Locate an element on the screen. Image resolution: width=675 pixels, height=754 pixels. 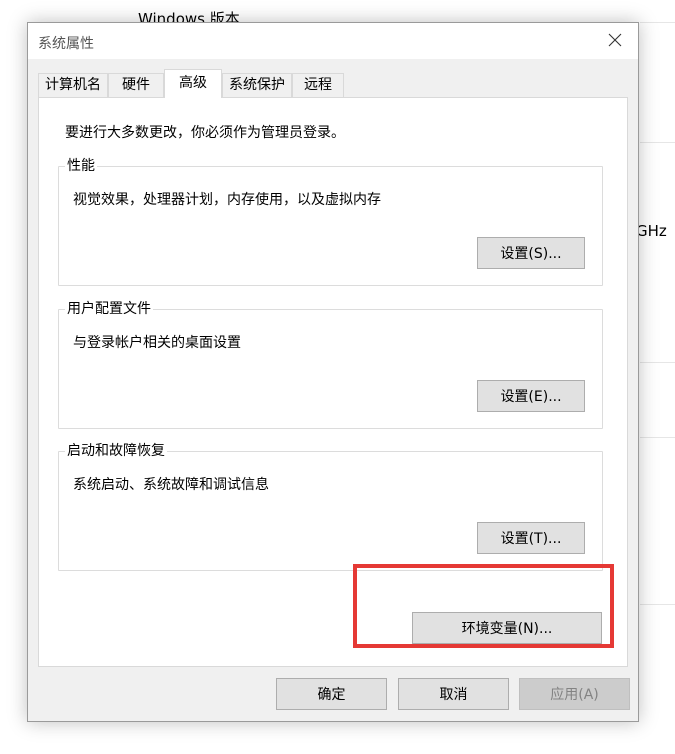
tab-advanced: 高级 is located at coordinates (193, 83).